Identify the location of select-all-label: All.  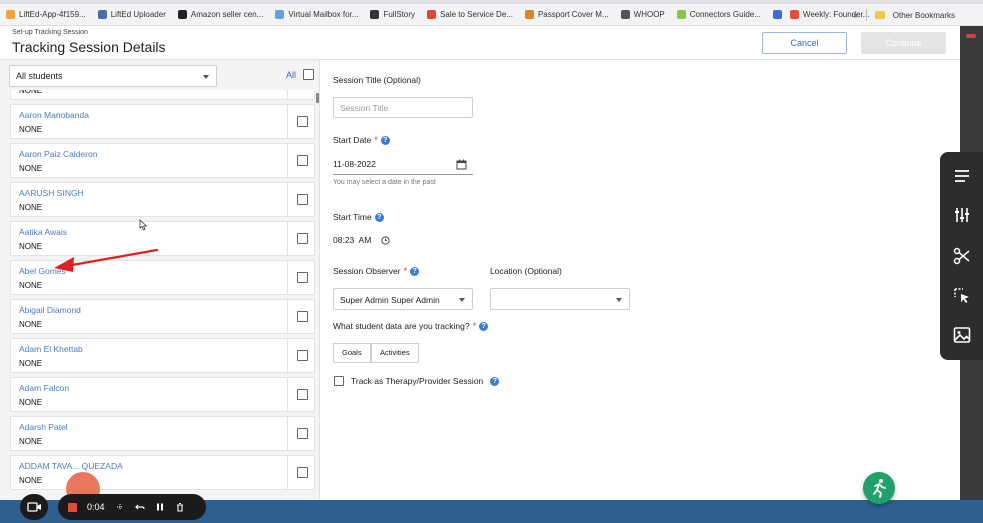
(291, 75).